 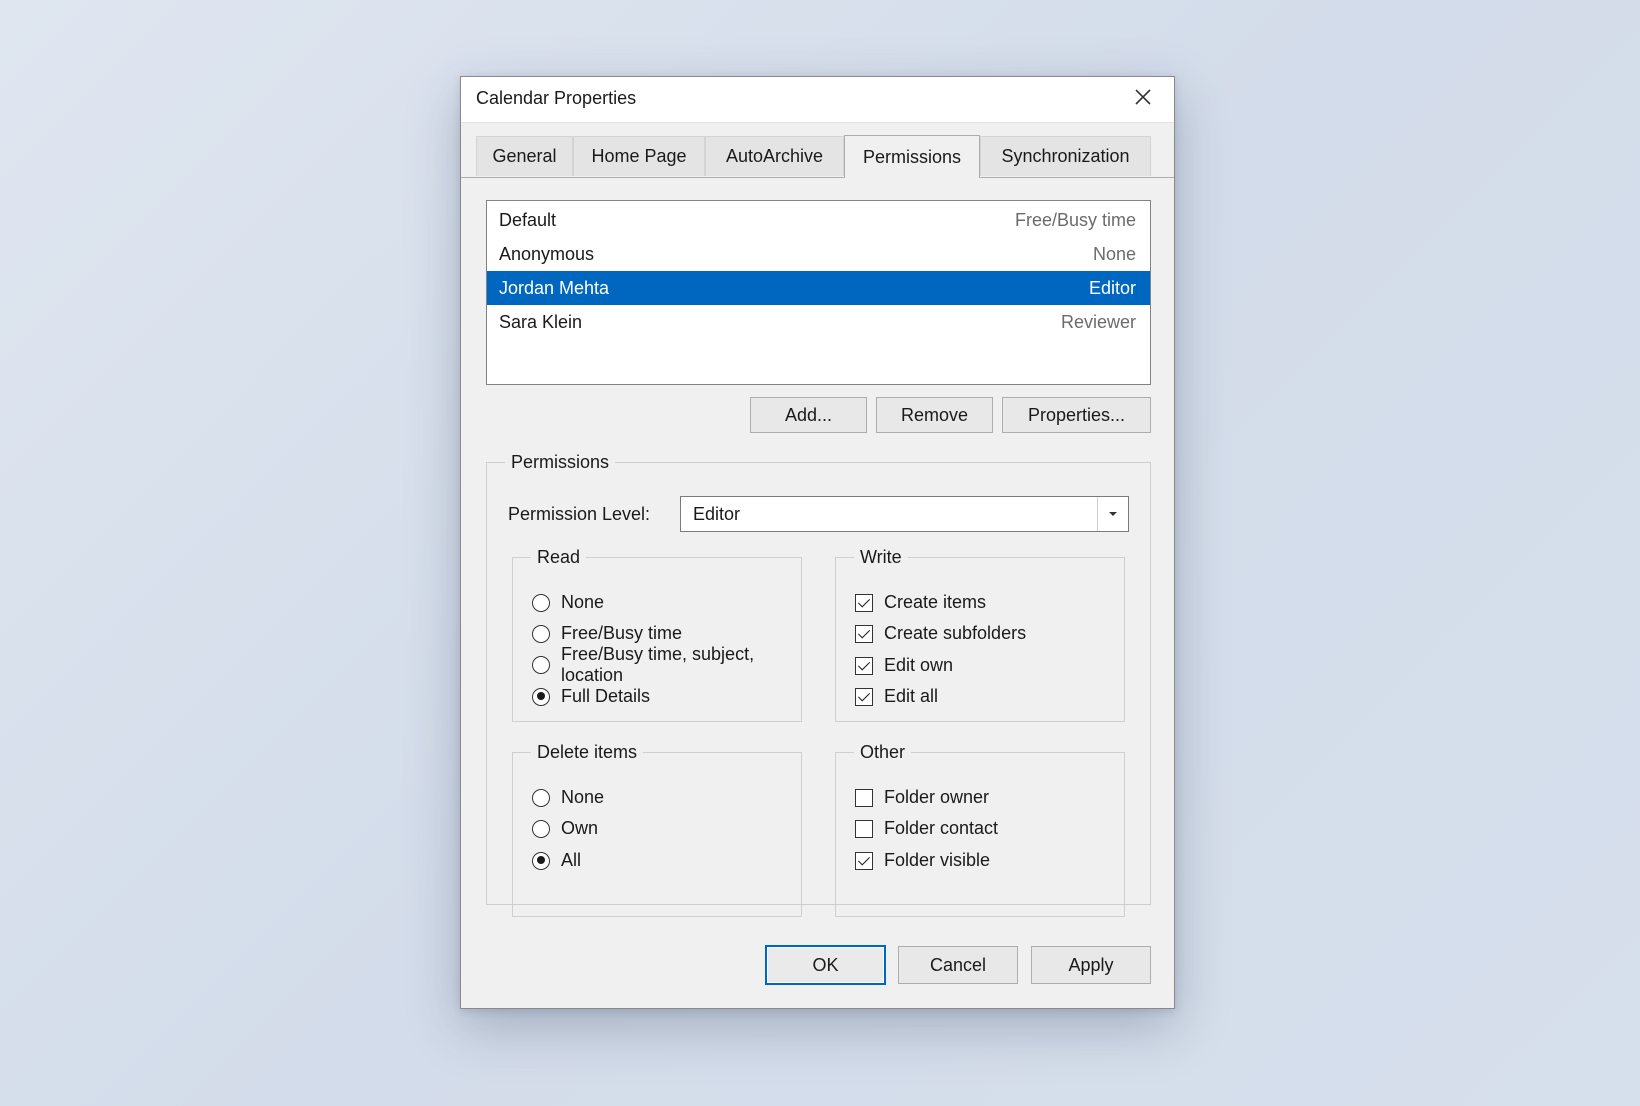 I want to click on tab-divider, so click(x=817, y=177).